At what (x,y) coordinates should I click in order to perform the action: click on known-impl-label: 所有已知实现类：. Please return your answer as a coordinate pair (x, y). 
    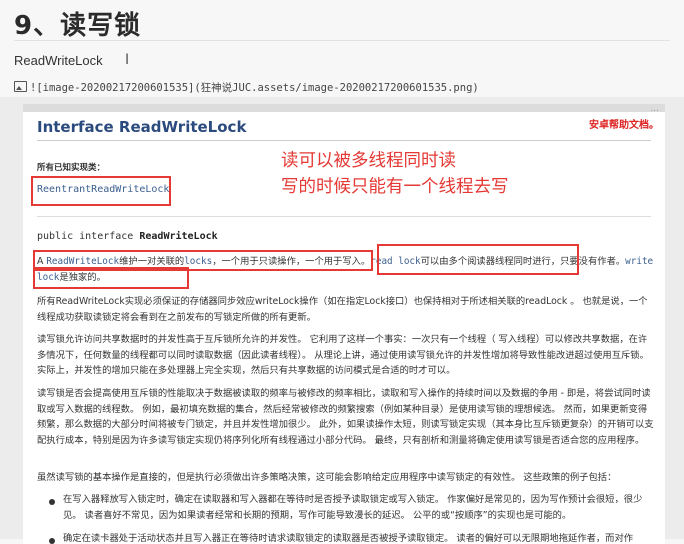
    Looking at the image, I should click on (71, 168).